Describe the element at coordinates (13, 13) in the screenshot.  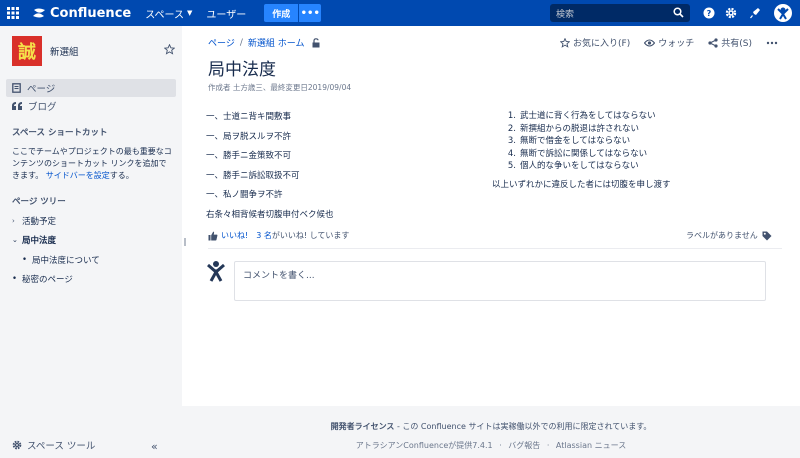
I see `app-switcher-icon` at that location.